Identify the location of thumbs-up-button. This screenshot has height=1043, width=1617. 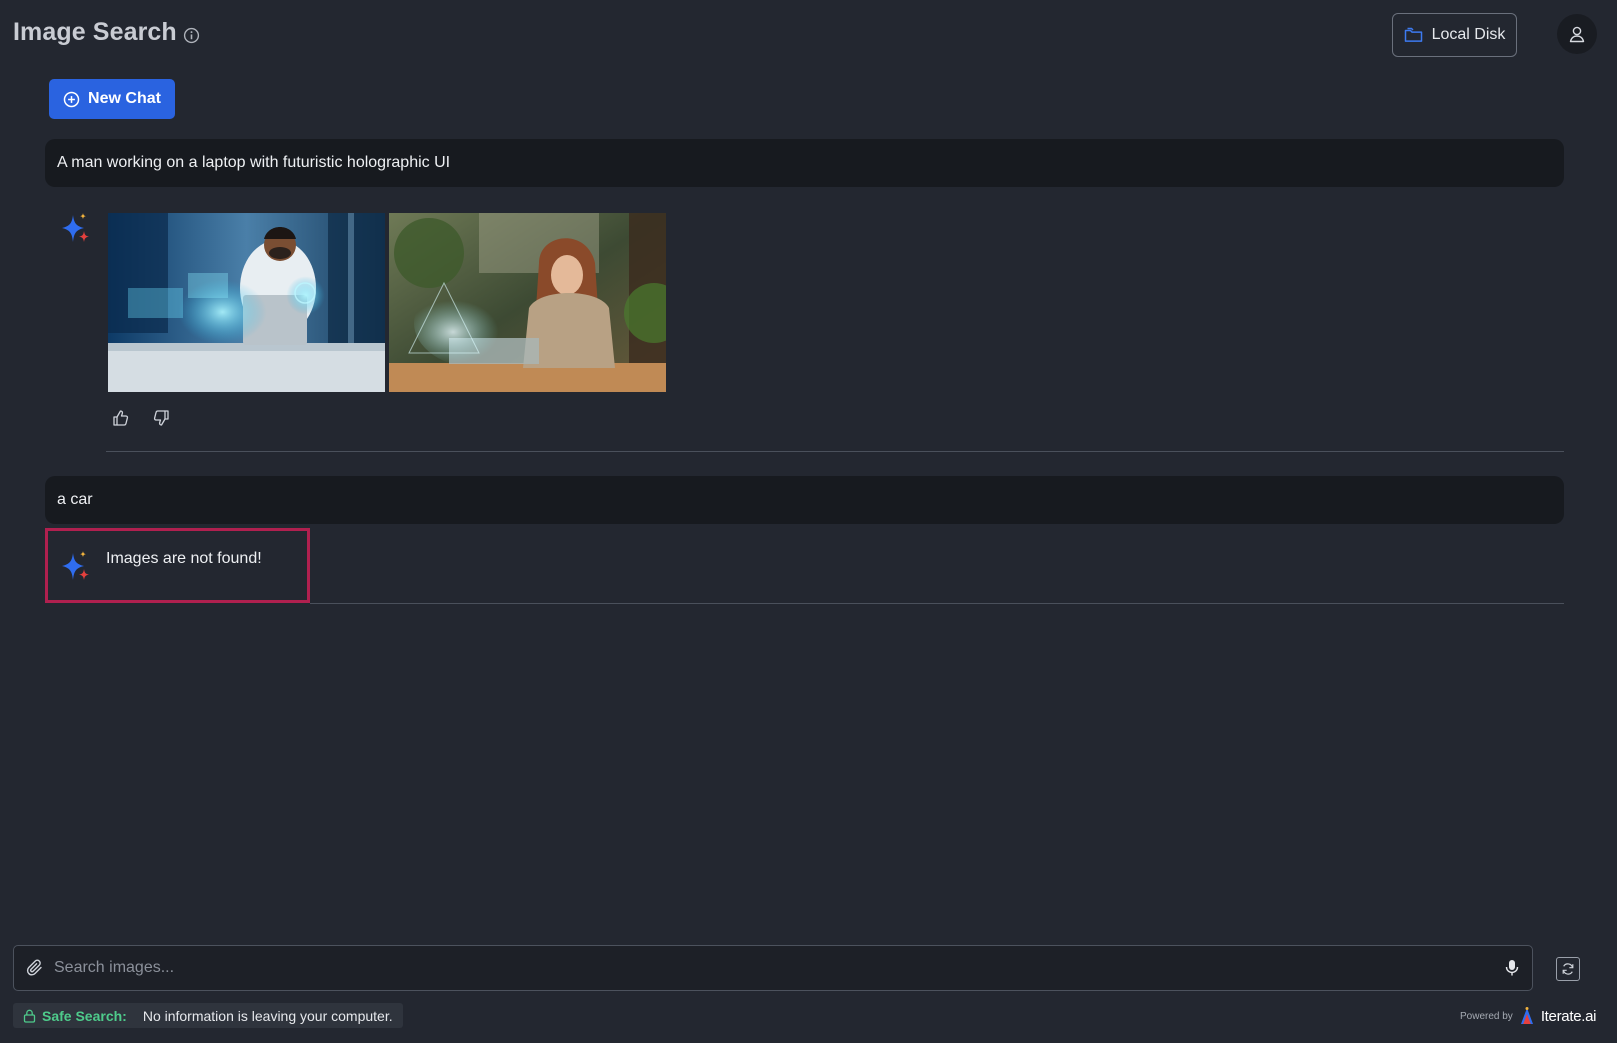
(121, 419).